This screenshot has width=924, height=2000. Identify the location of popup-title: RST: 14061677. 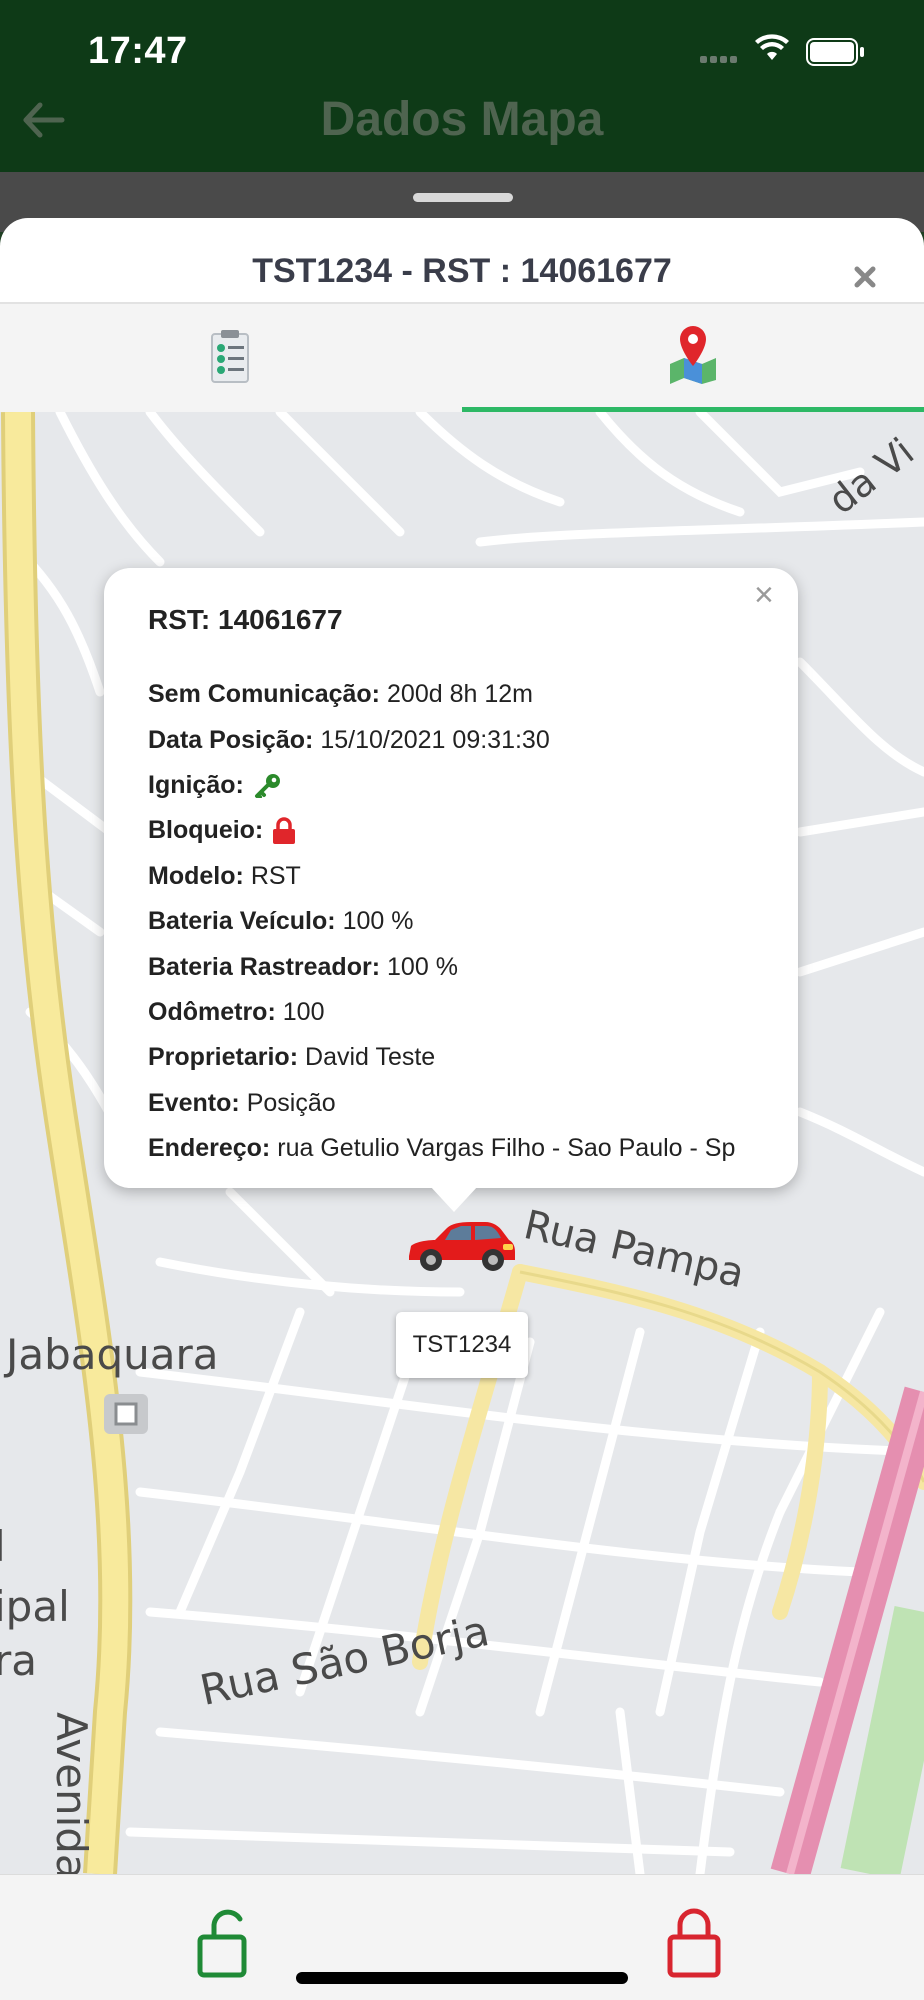
(245, 619).